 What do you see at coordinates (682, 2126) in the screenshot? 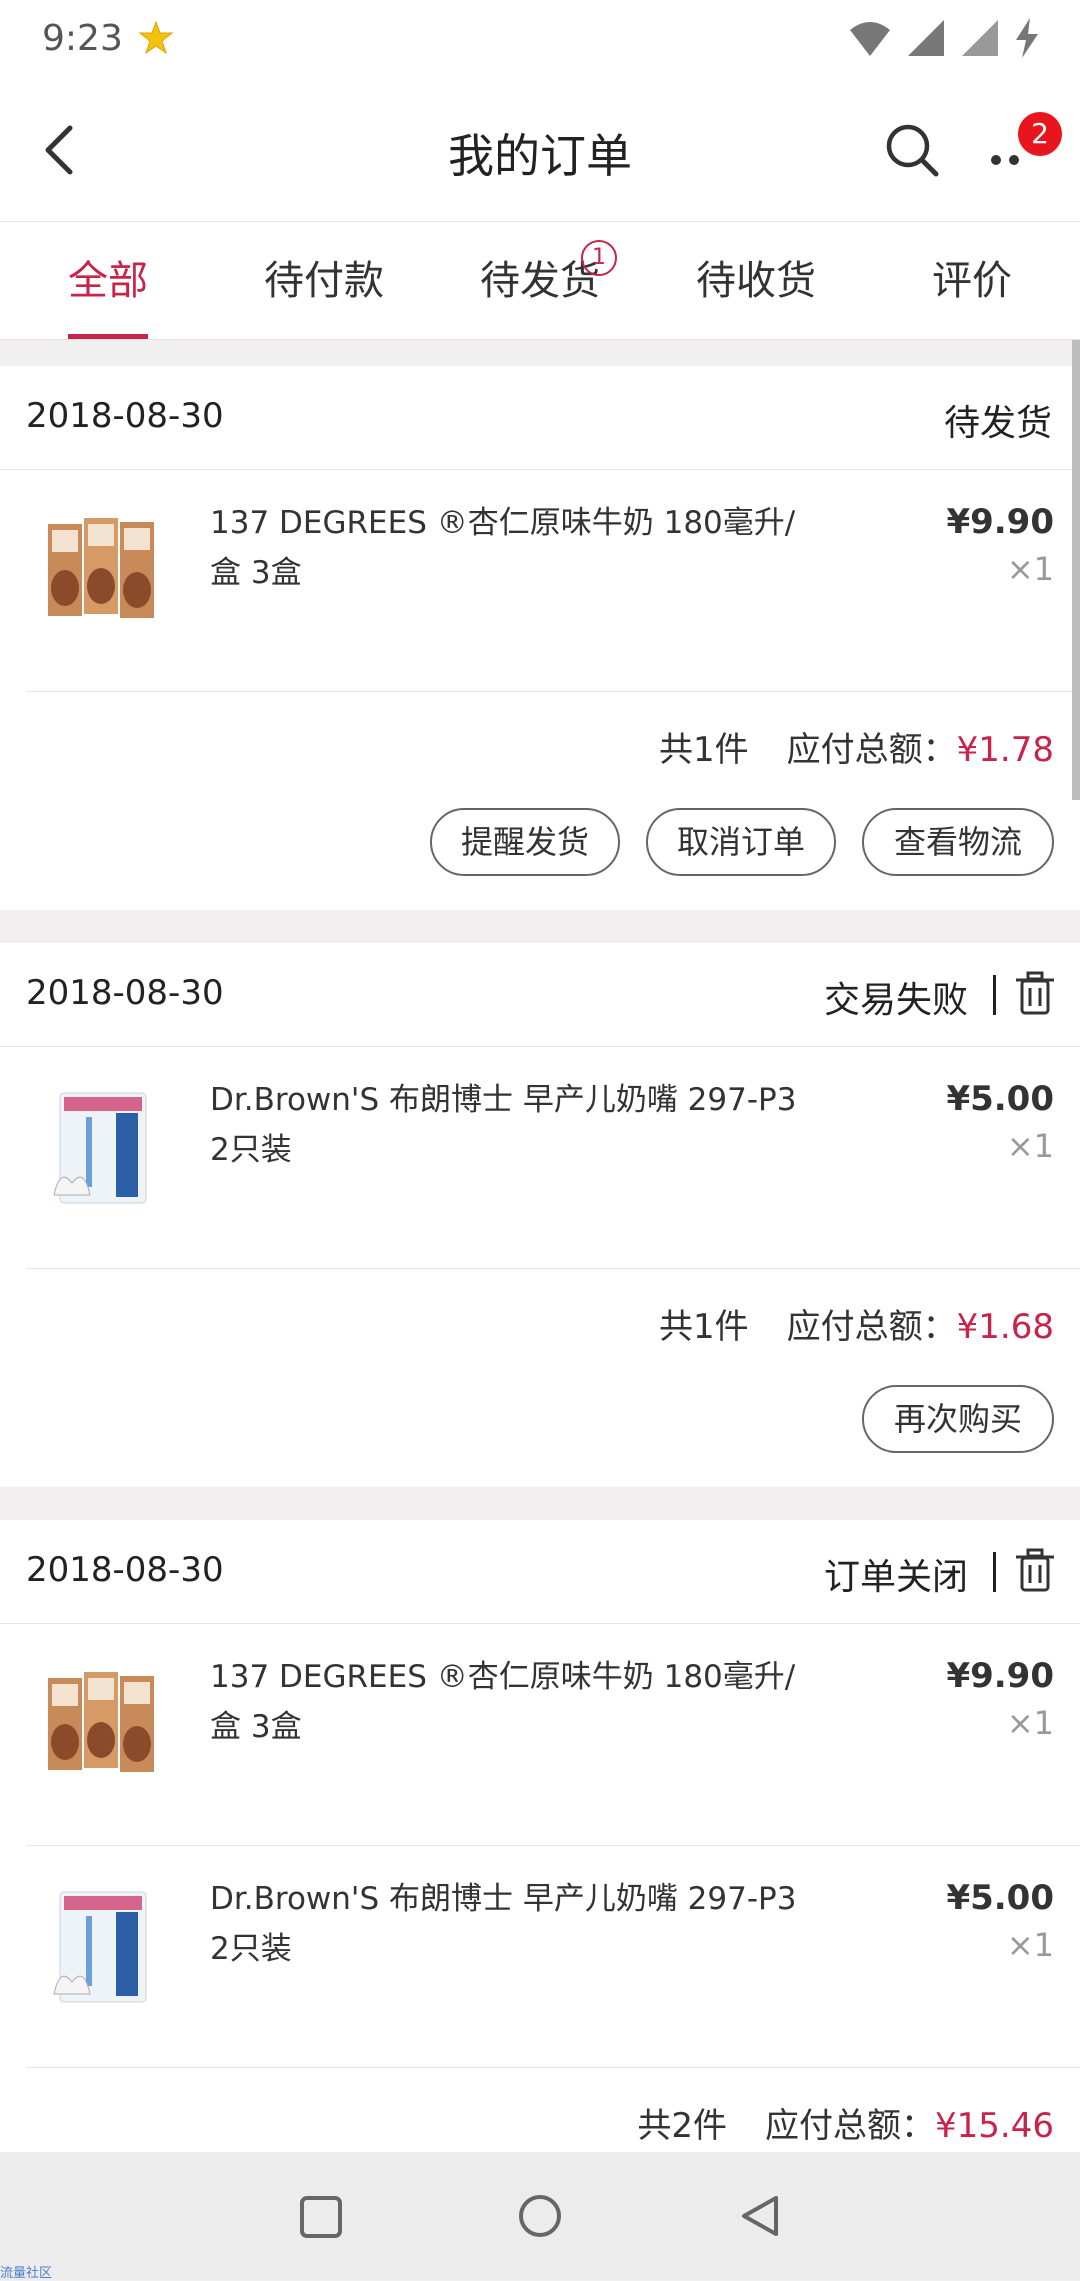
I see `item-count: 共2件` at bounding box center [682, 2126].